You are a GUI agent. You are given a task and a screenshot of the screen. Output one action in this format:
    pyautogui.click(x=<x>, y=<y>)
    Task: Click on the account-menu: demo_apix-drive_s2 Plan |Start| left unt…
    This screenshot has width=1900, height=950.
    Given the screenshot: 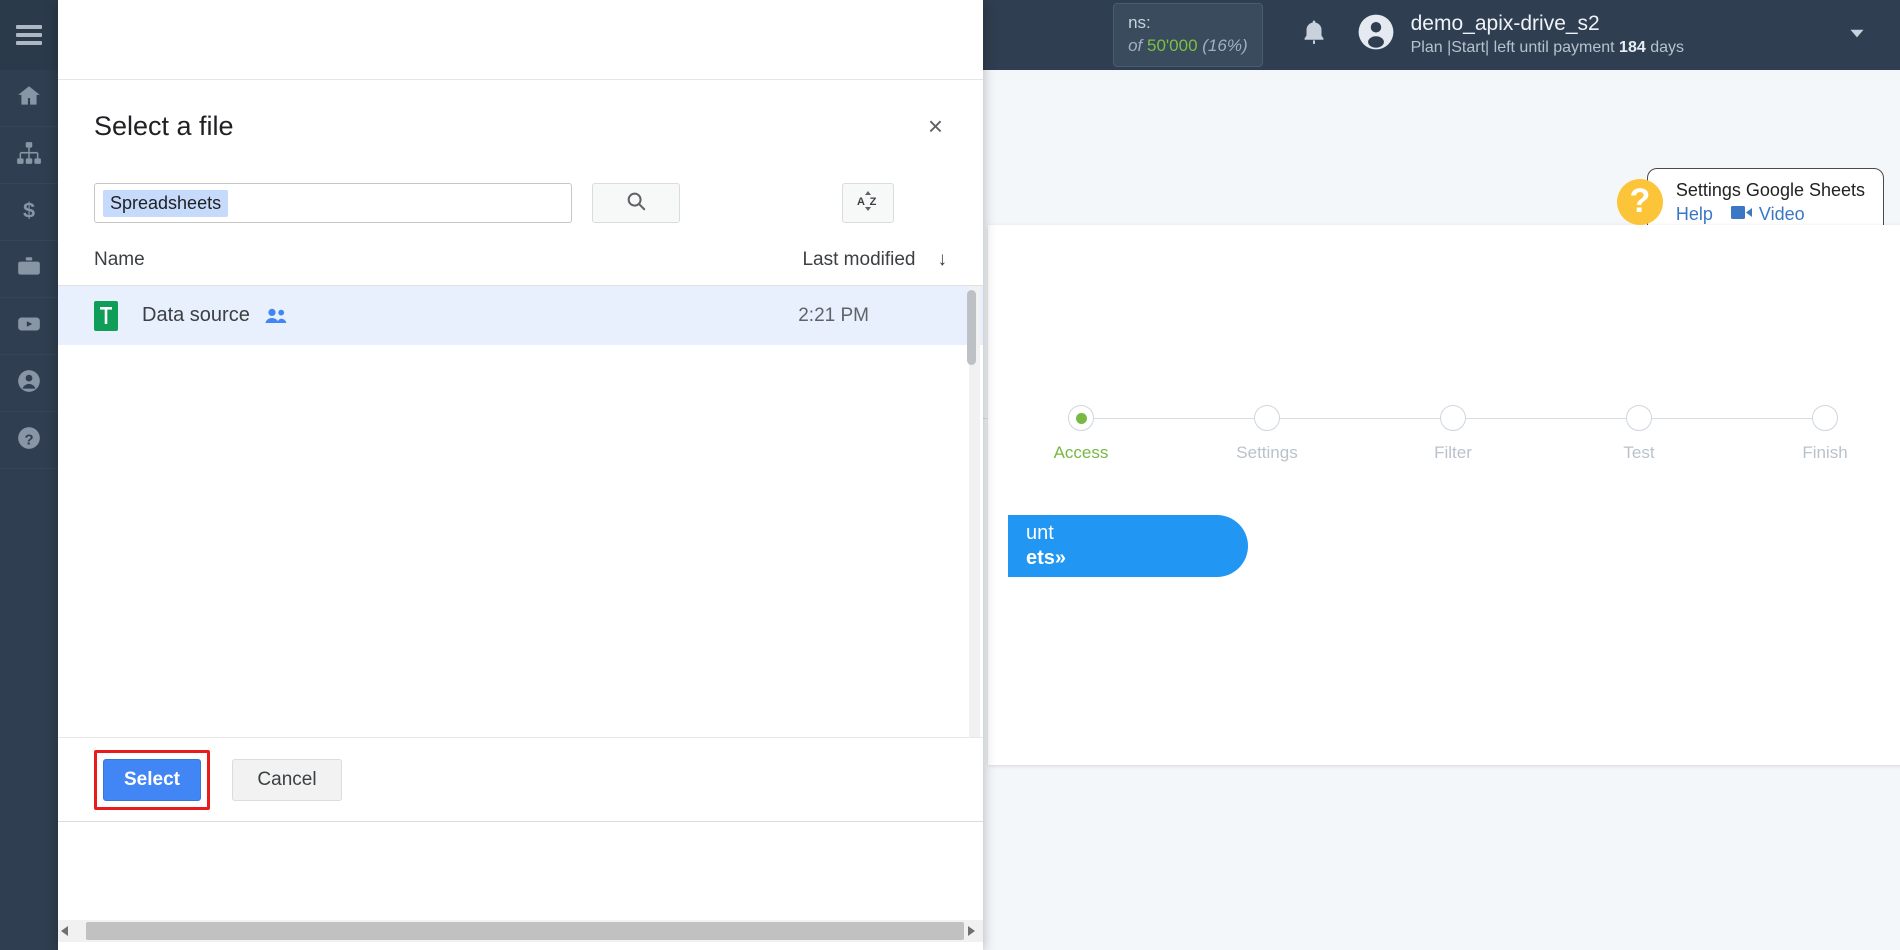 What is the action you would take?
    pyautogui.click(x=1520, y=34)
    